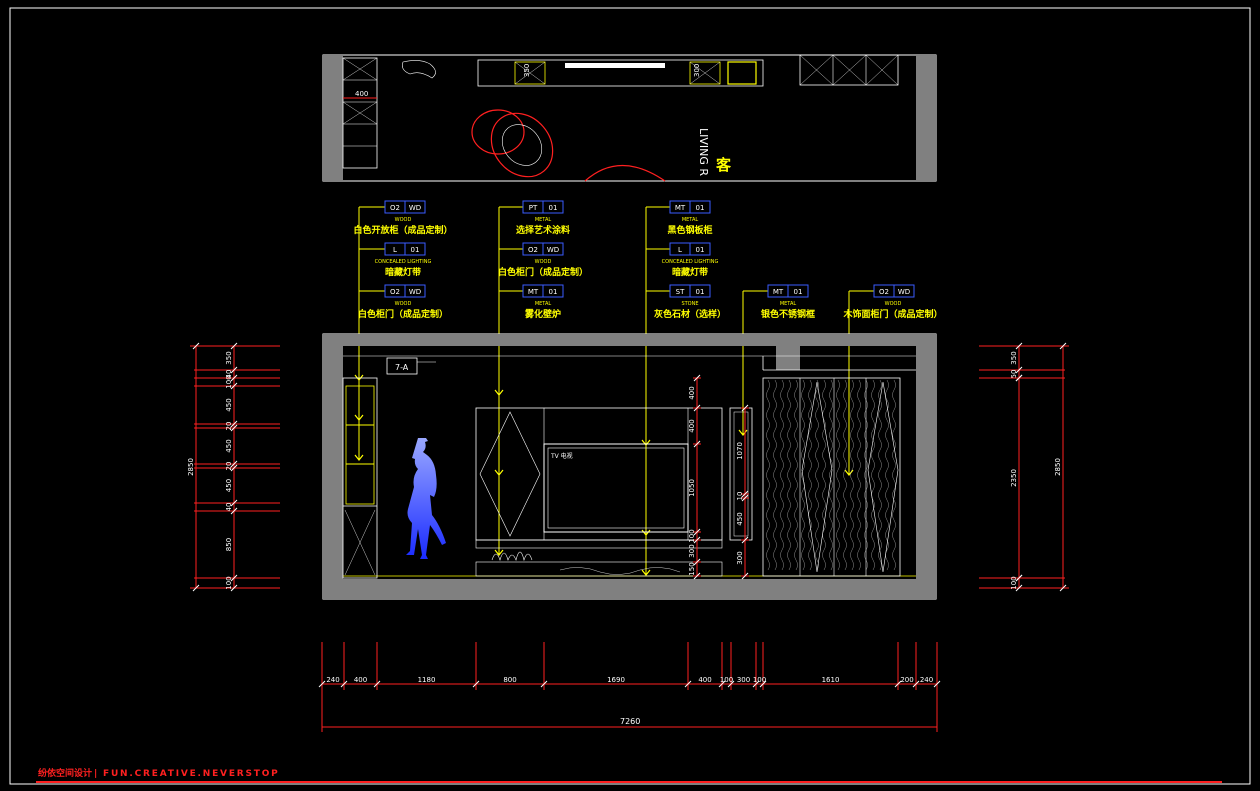 This screenshot has height=791, width=1260. Describe the element at coordinates (543, 230) in the screenshot. I see `callout-label: 选择艺术涂料` at that location.